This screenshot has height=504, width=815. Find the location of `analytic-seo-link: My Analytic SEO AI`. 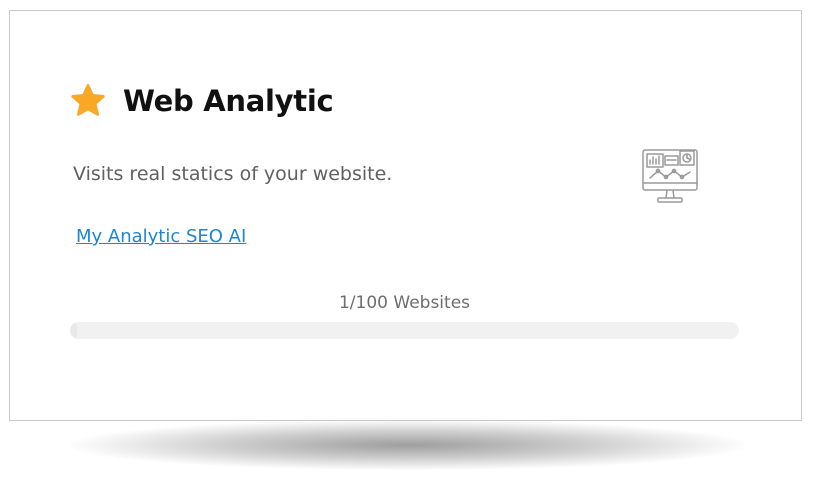

analytic-seo-link: My Analytic SEO AI is located at coordinates (161, 236).